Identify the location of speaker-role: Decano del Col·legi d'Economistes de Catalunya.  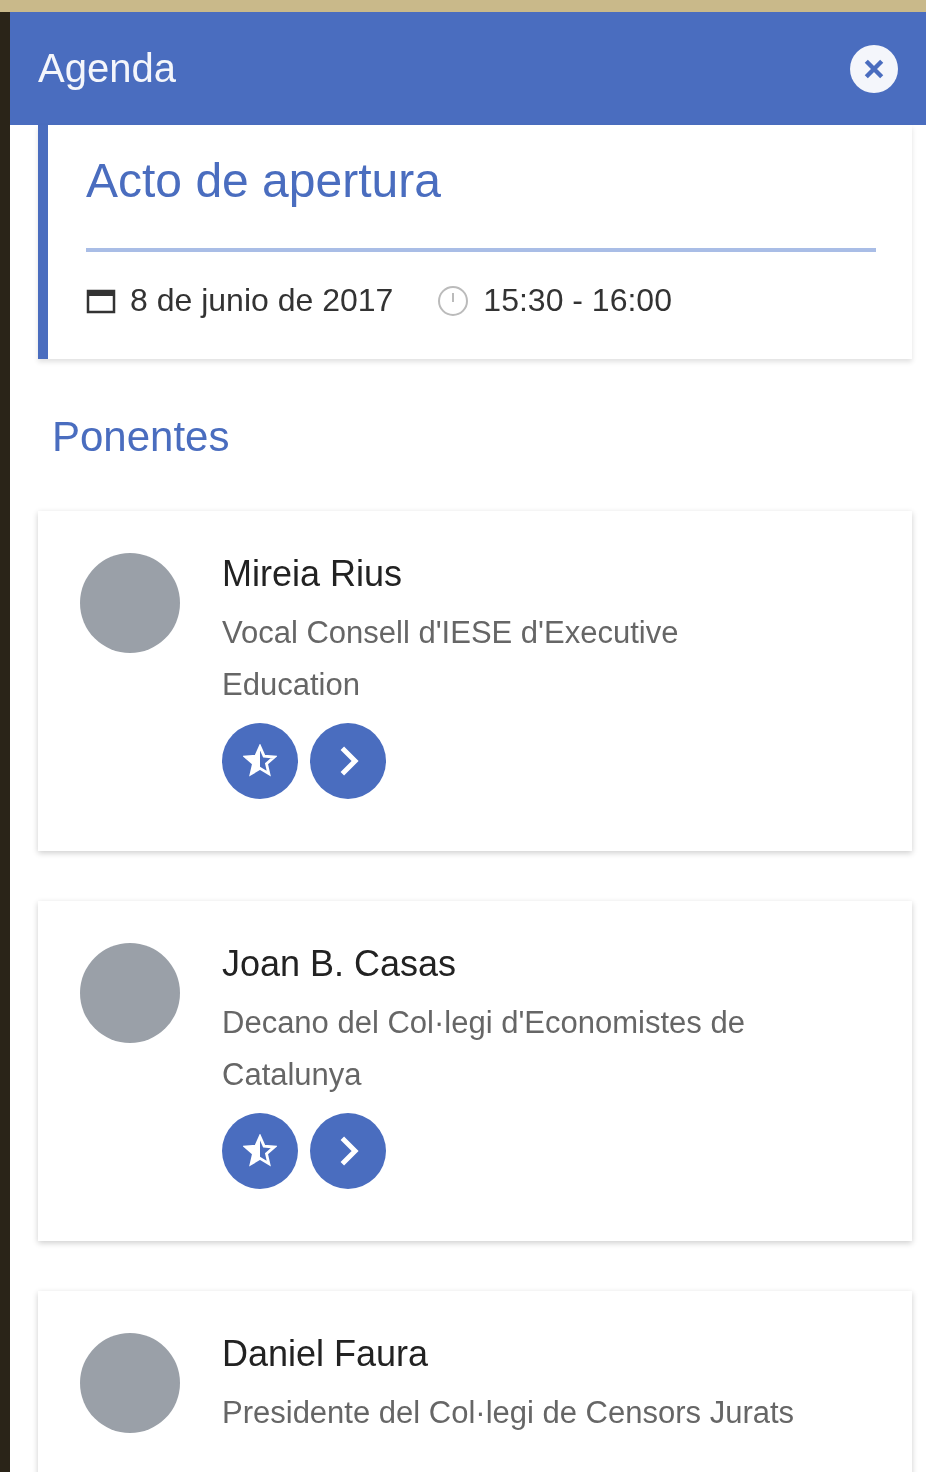
(484, 1049).